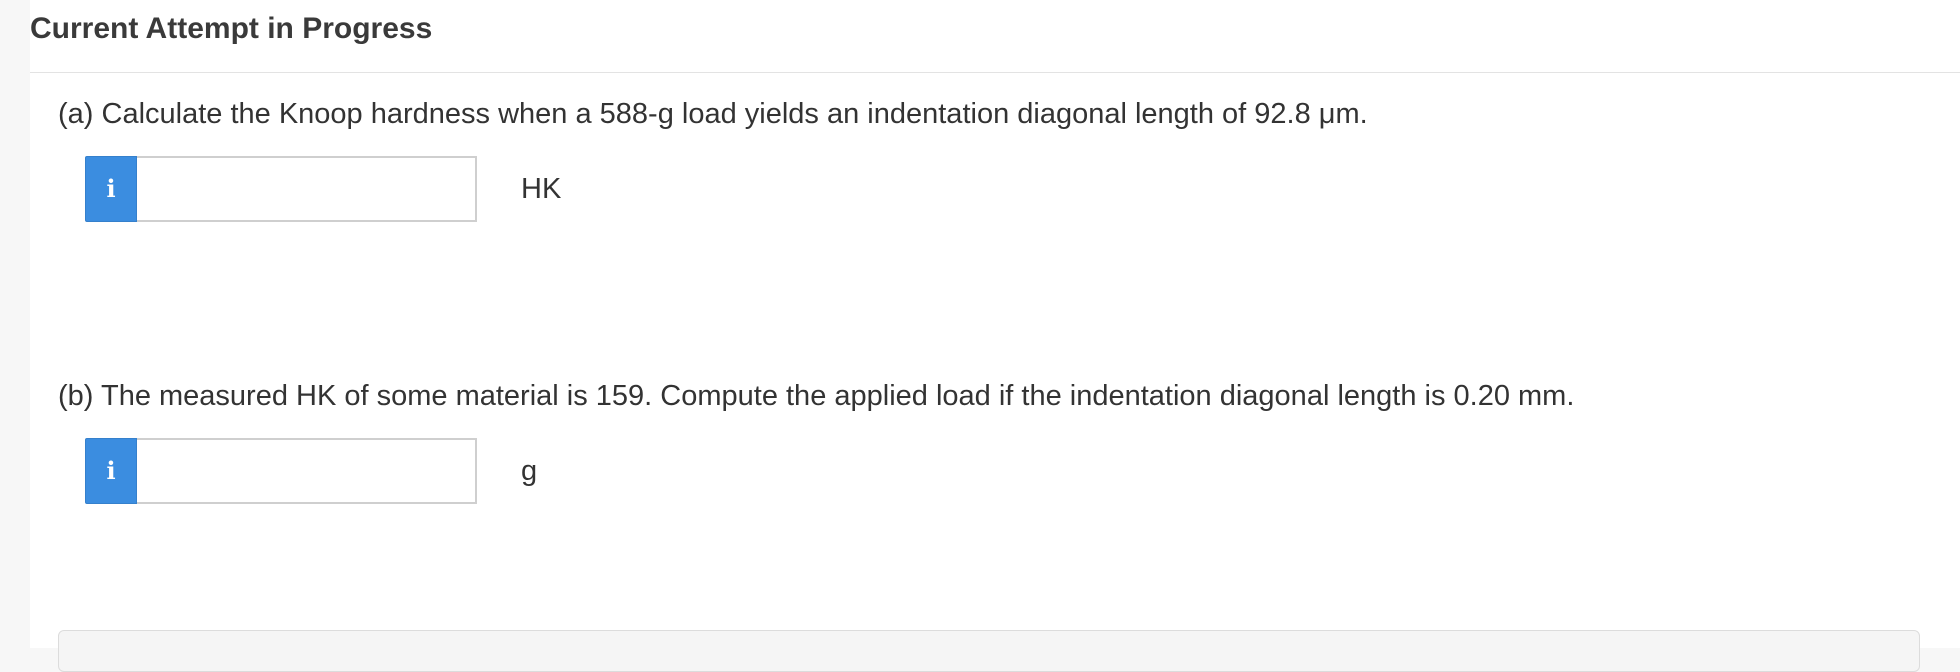  Describe the element at coordinates (307, 471) in the screenshot. I see `answer-input-b` at that location.